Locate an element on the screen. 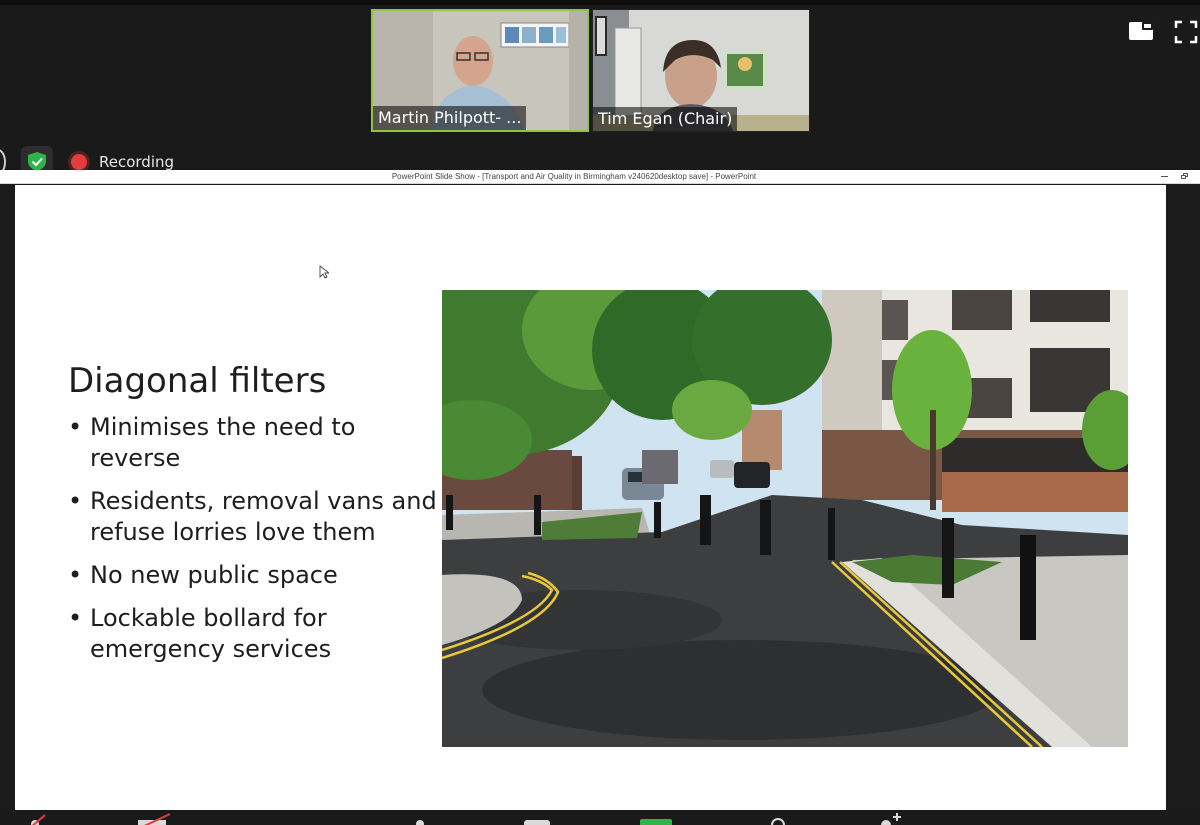 Image resolution: width=1200 pixels, height=825 pixels. restore-icon is located at coordinates (1185, 176).